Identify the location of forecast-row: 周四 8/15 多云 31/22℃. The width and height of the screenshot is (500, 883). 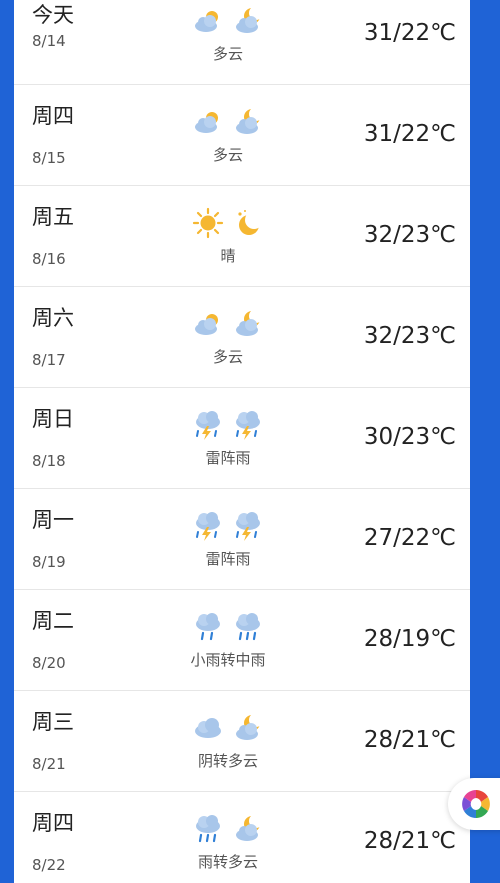
(242, 135).